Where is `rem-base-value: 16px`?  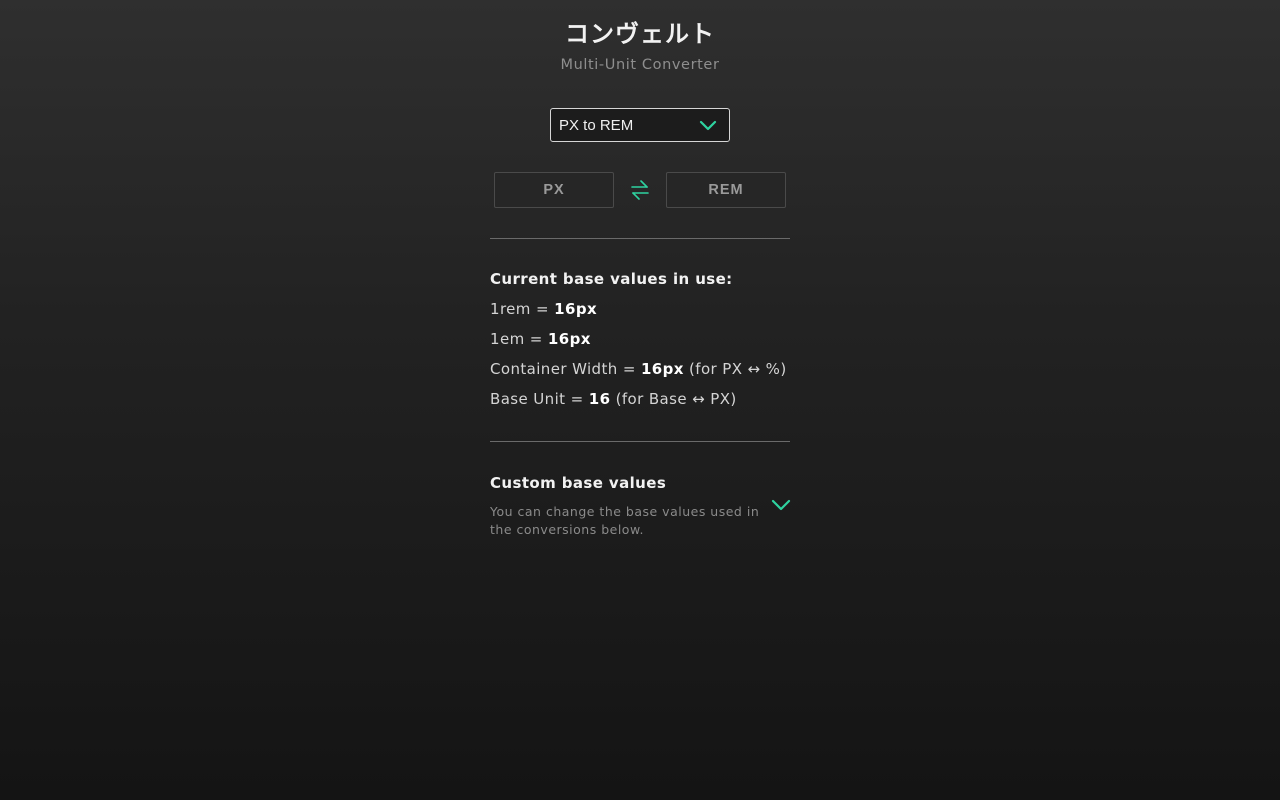 rem-base-value: 16px is located at coordinates (576, 309).